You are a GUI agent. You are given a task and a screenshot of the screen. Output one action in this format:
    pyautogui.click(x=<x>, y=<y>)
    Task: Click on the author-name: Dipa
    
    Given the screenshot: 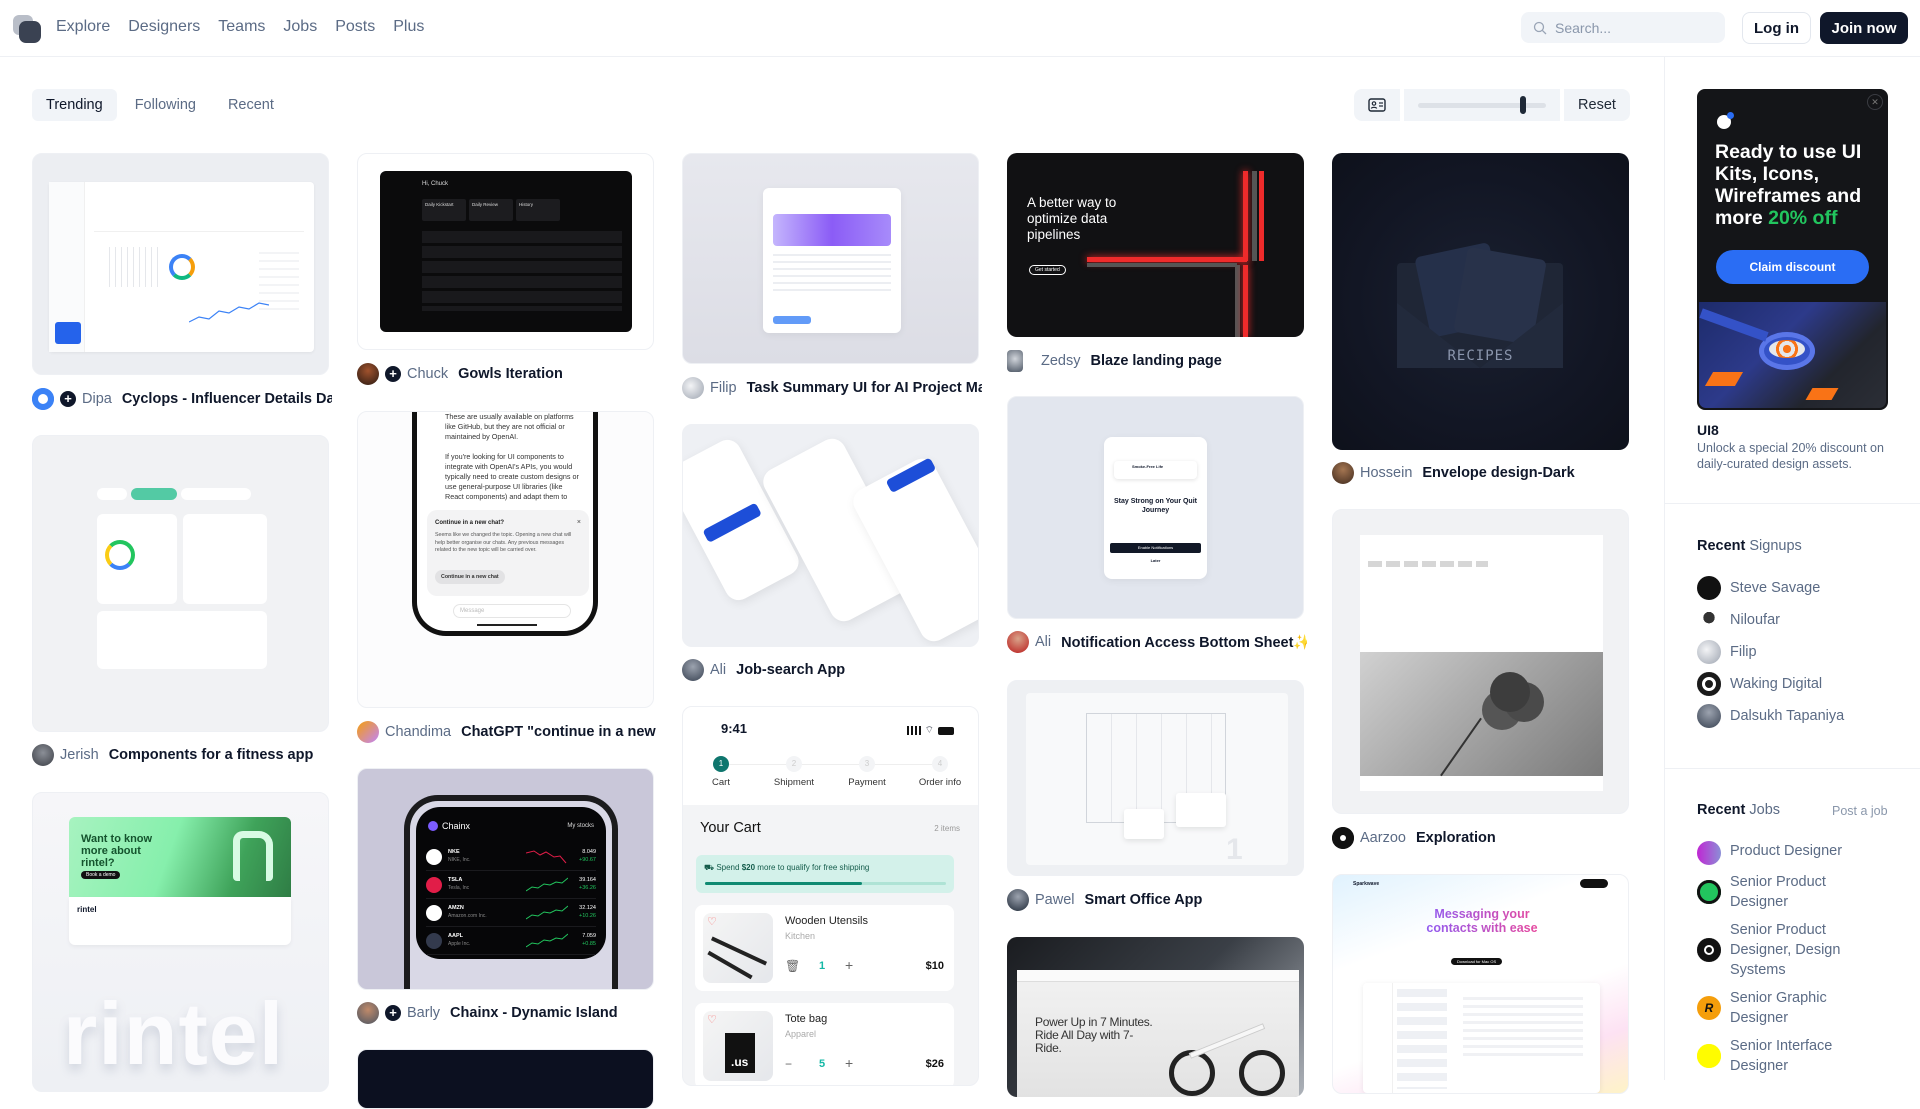 What is the action you would take?
    pyautogui.click(x=97, y=399)
    